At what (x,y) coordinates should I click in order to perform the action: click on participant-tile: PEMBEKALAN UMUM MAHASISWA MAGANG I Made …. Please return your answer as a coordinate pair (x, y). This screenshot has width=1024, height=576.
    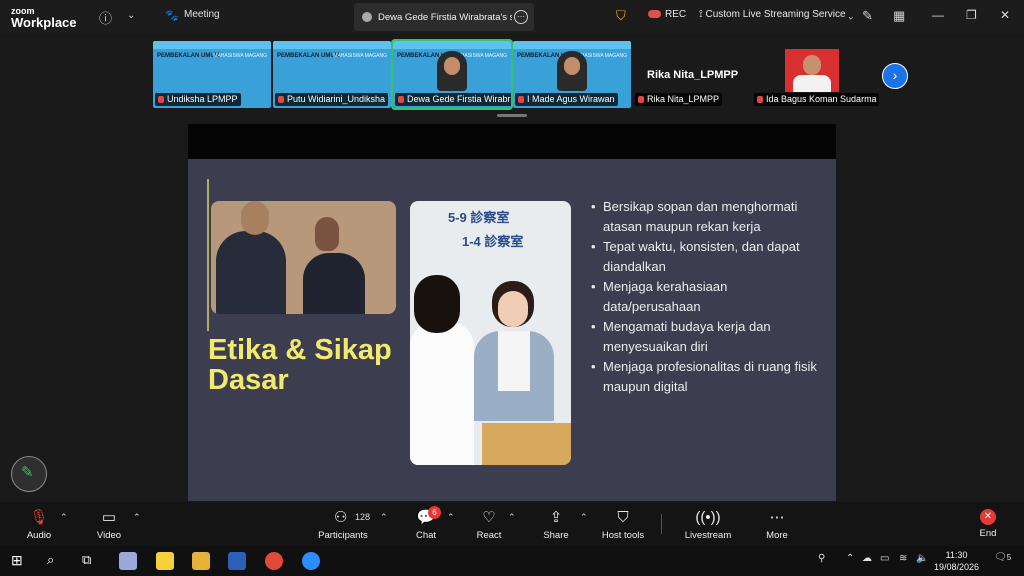
    Looking at the image, I should click on (572, 74).